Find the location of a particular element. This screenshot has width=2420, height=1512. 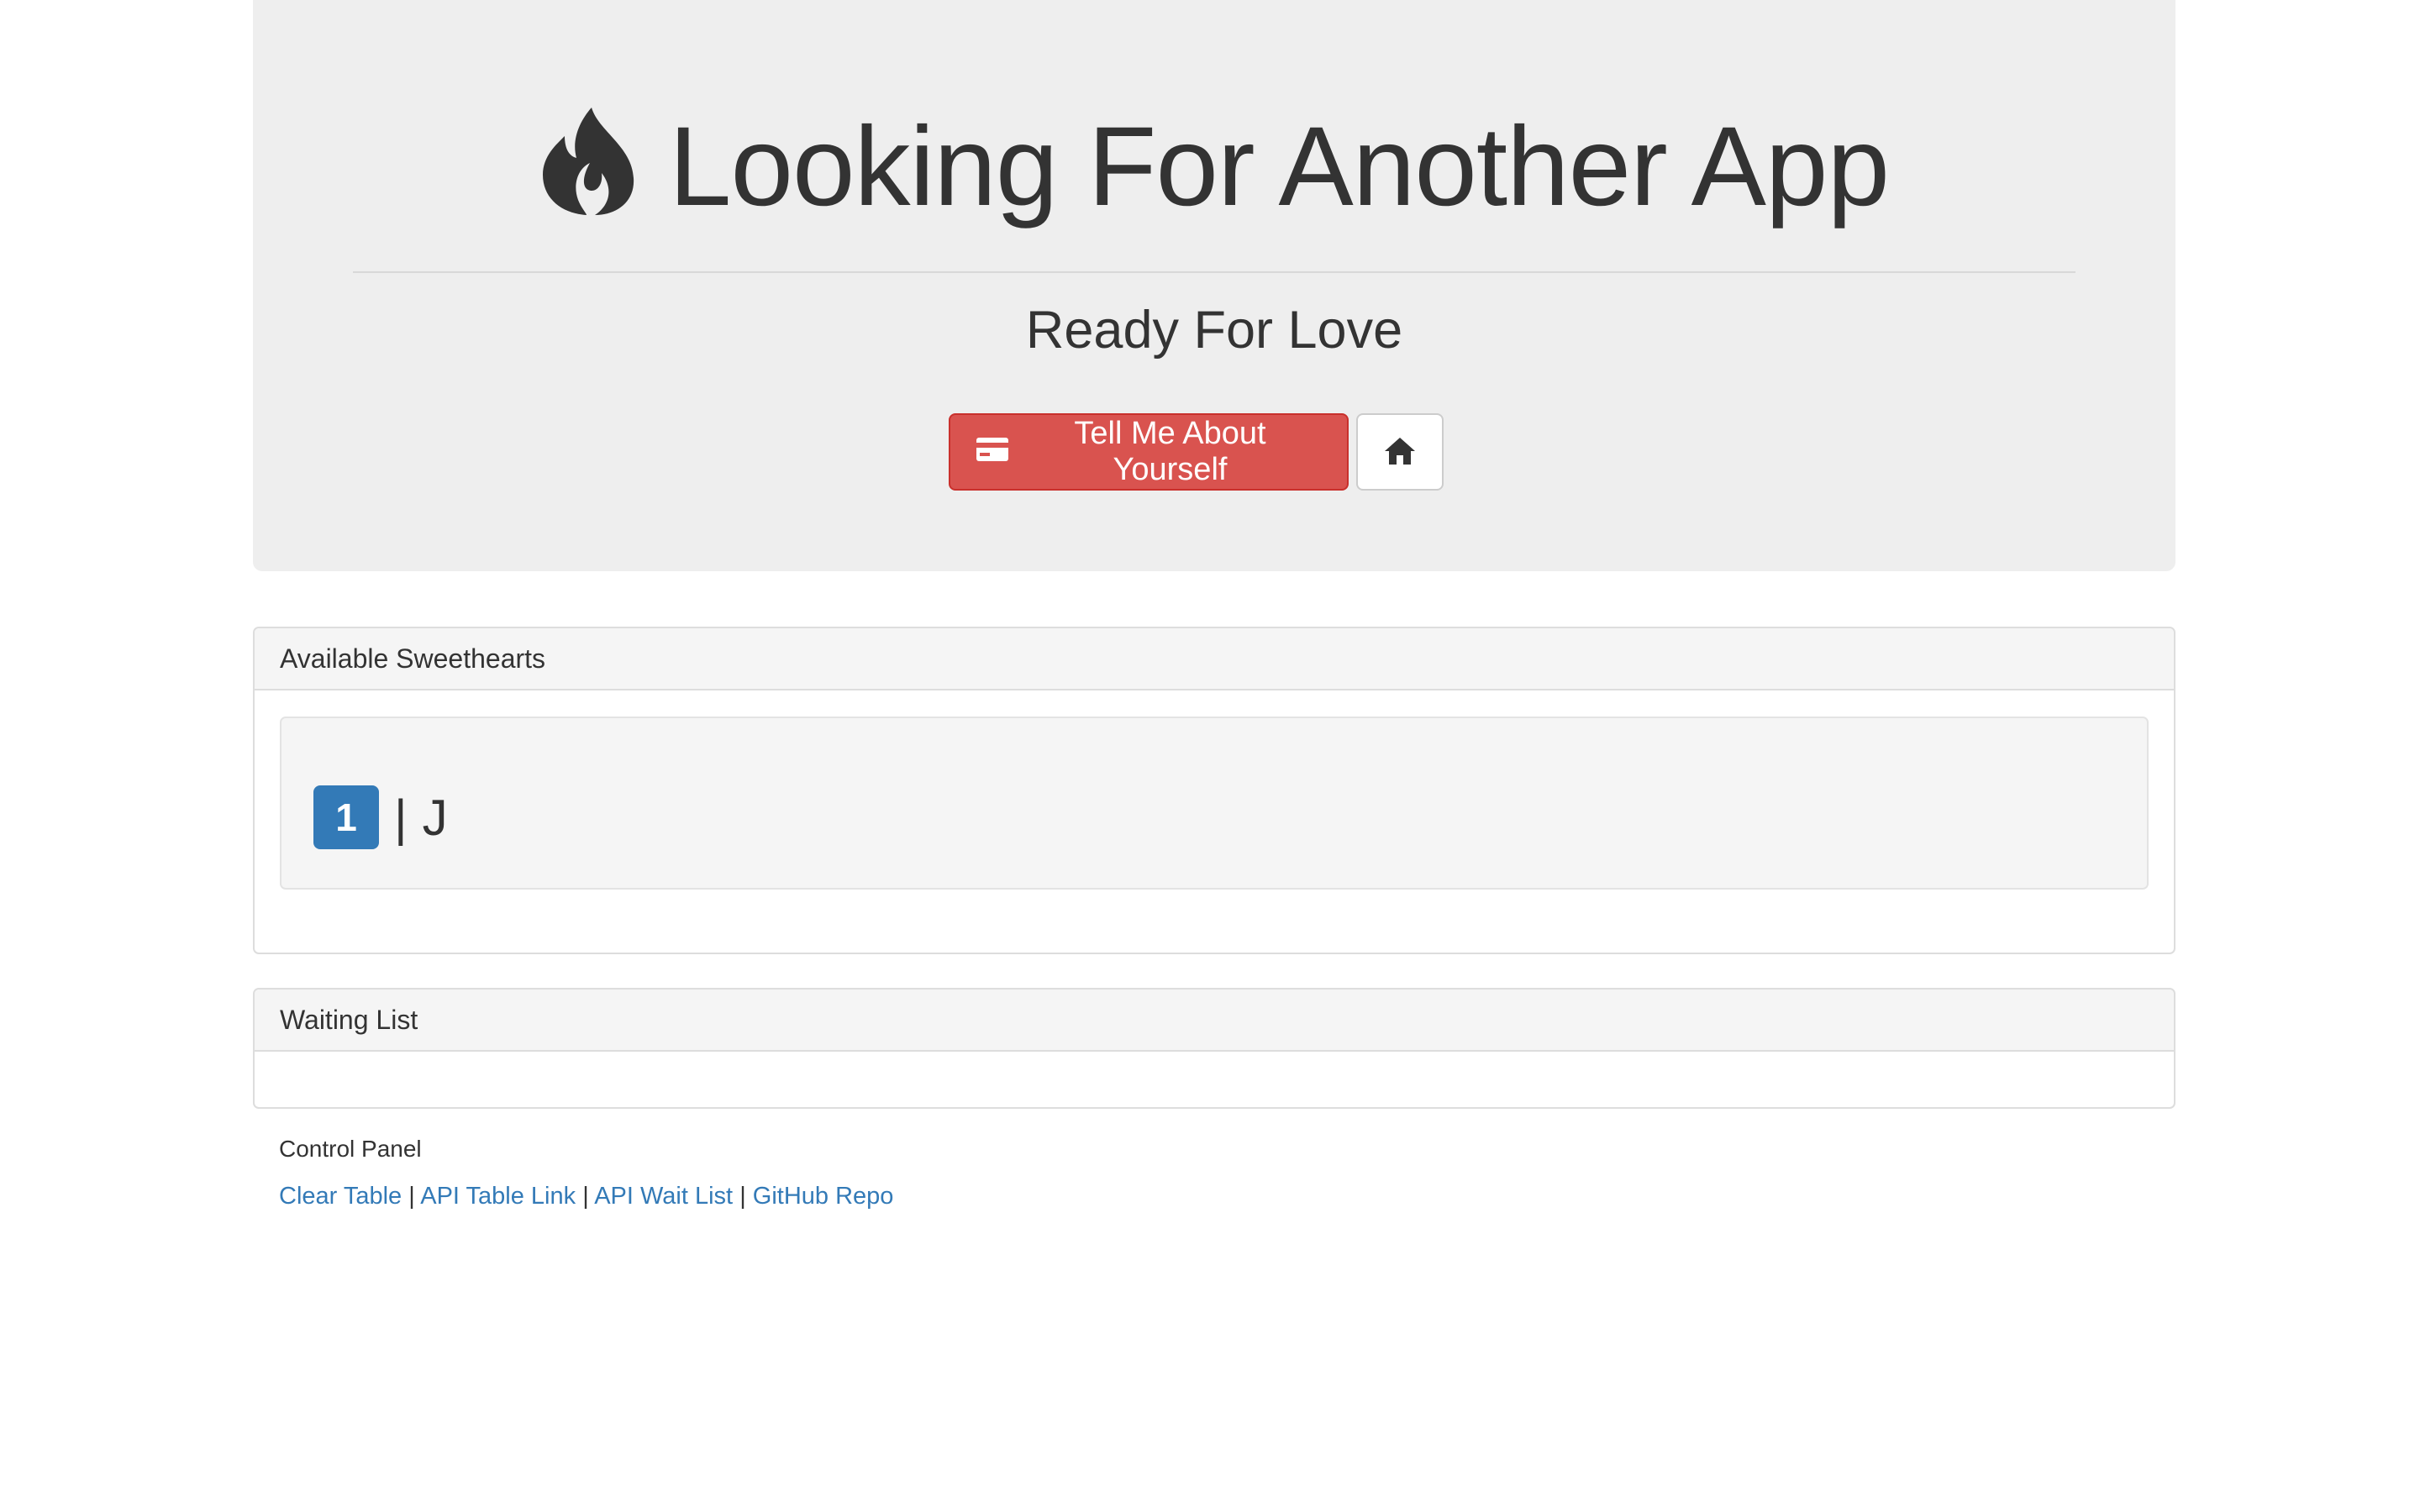

fire-icon is located at coordinates (589, 161).